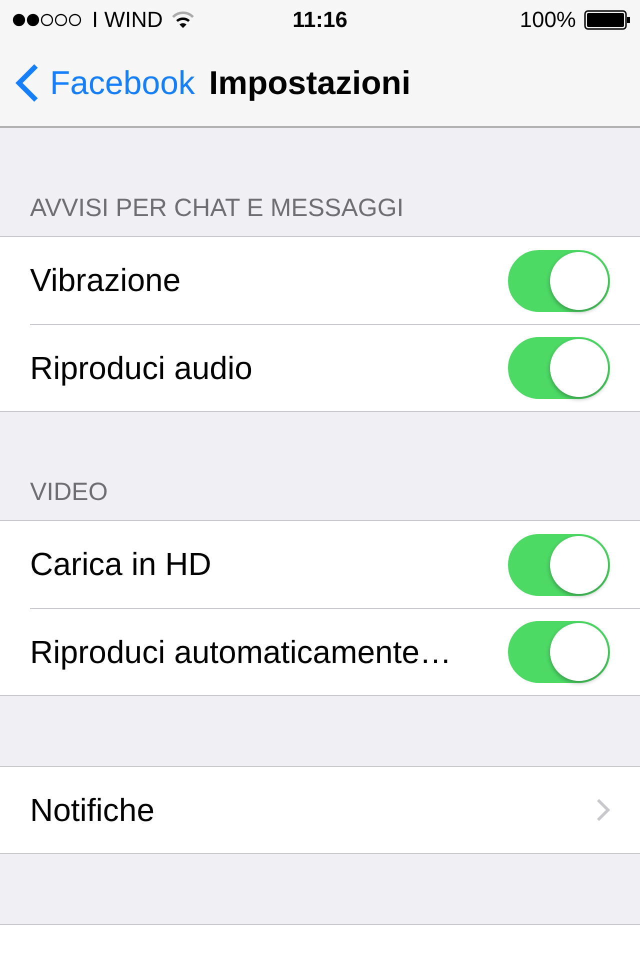  I want to click on clock: 11:16, so click(320, 20).